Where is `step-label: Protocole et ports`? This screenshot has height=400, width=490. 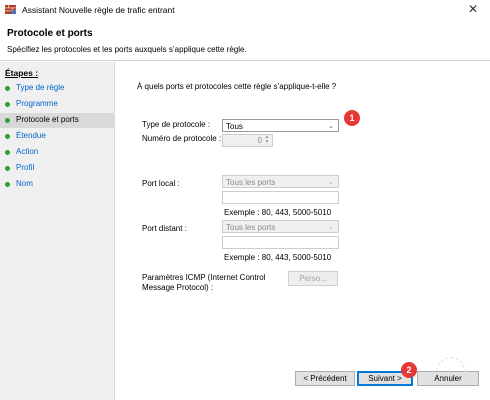 step-label: Protocole et ports is located at coordinates (47, 119).